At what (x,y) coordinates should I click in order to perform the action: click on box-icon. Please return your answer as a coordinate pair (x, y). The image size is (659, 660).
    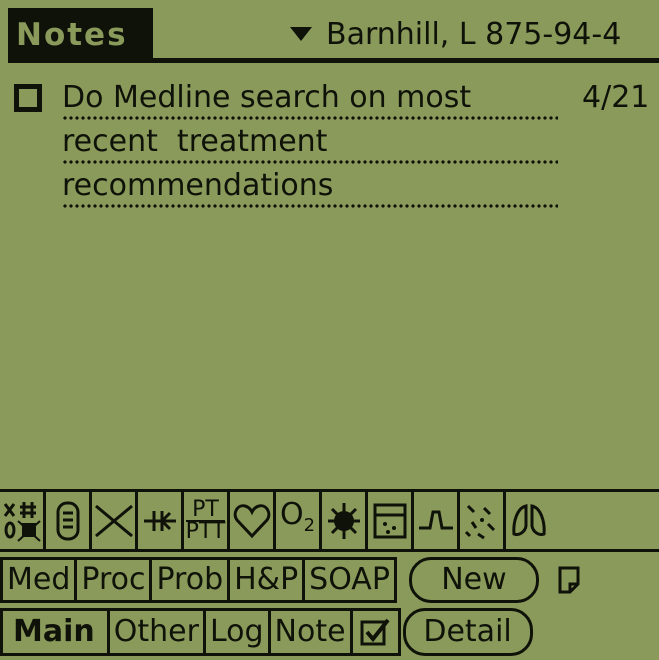
    Looking at the image, I should click on (389, 520).